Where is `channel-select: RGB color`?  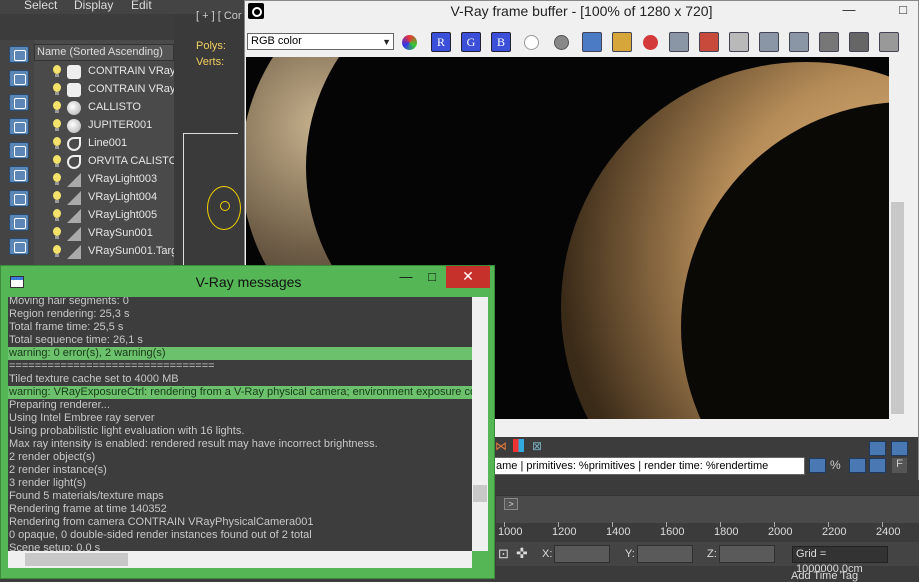
channel-select: RGB color is located at coordinates (320, 41).